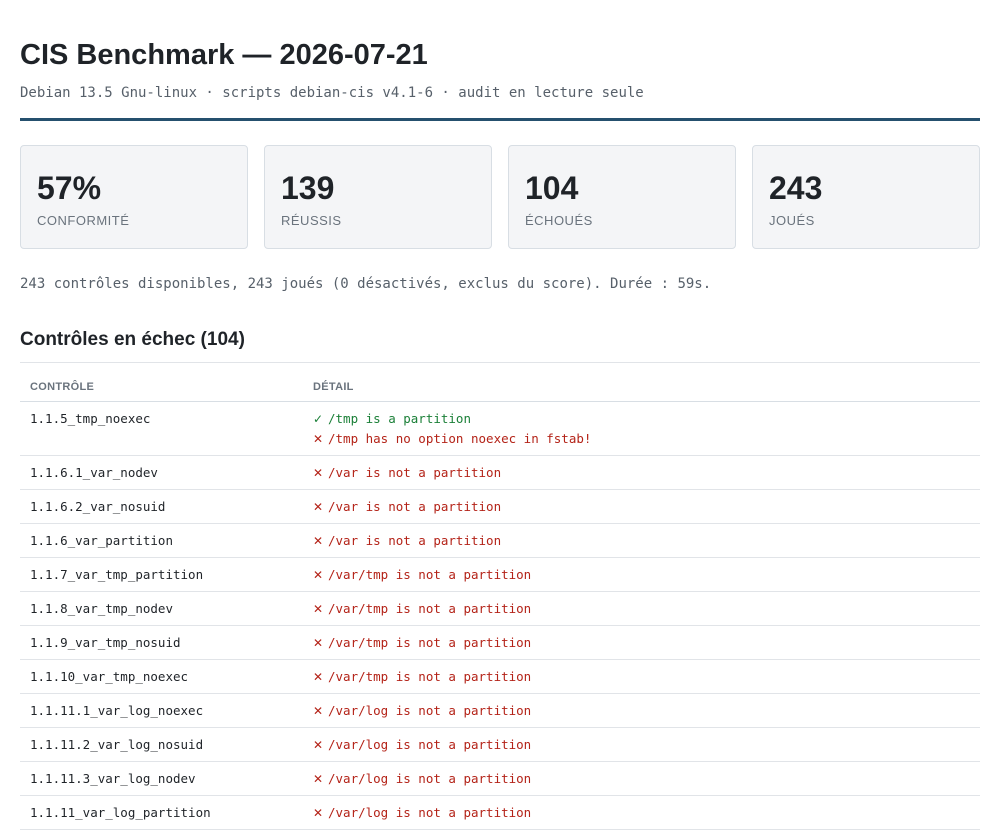 This screenshot has width=1000, height=830. Describe the element at coordinates (161, 744) in the screenshot. I see `control-id: 1.1.11.2_var_log_nosuid` at that location.